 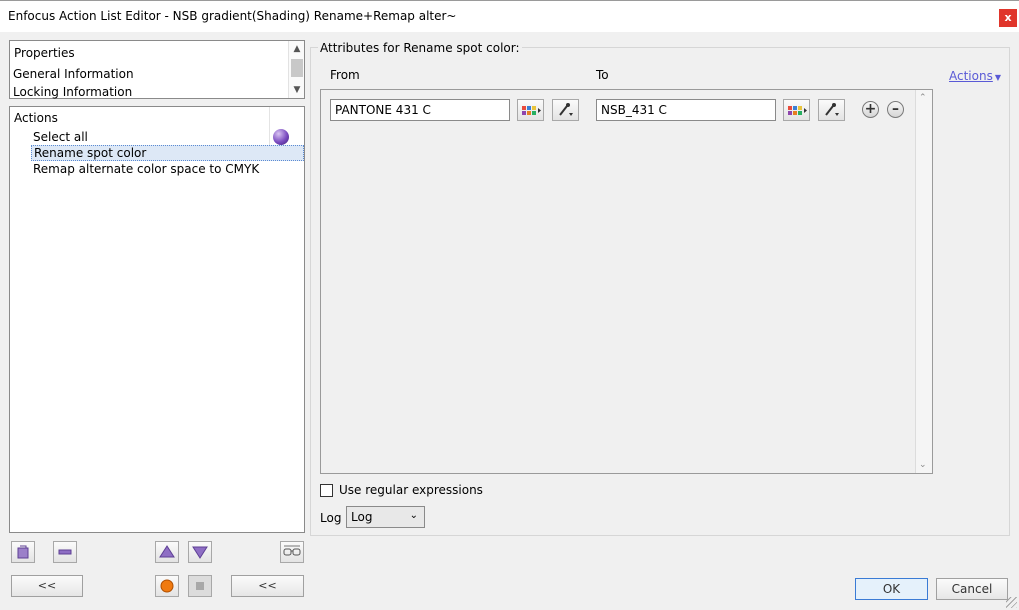 What do you see at coordinates (411, 490) in the screenshot?
I see `regex-label: Use regular expressions` at bounding box center [411, 490].